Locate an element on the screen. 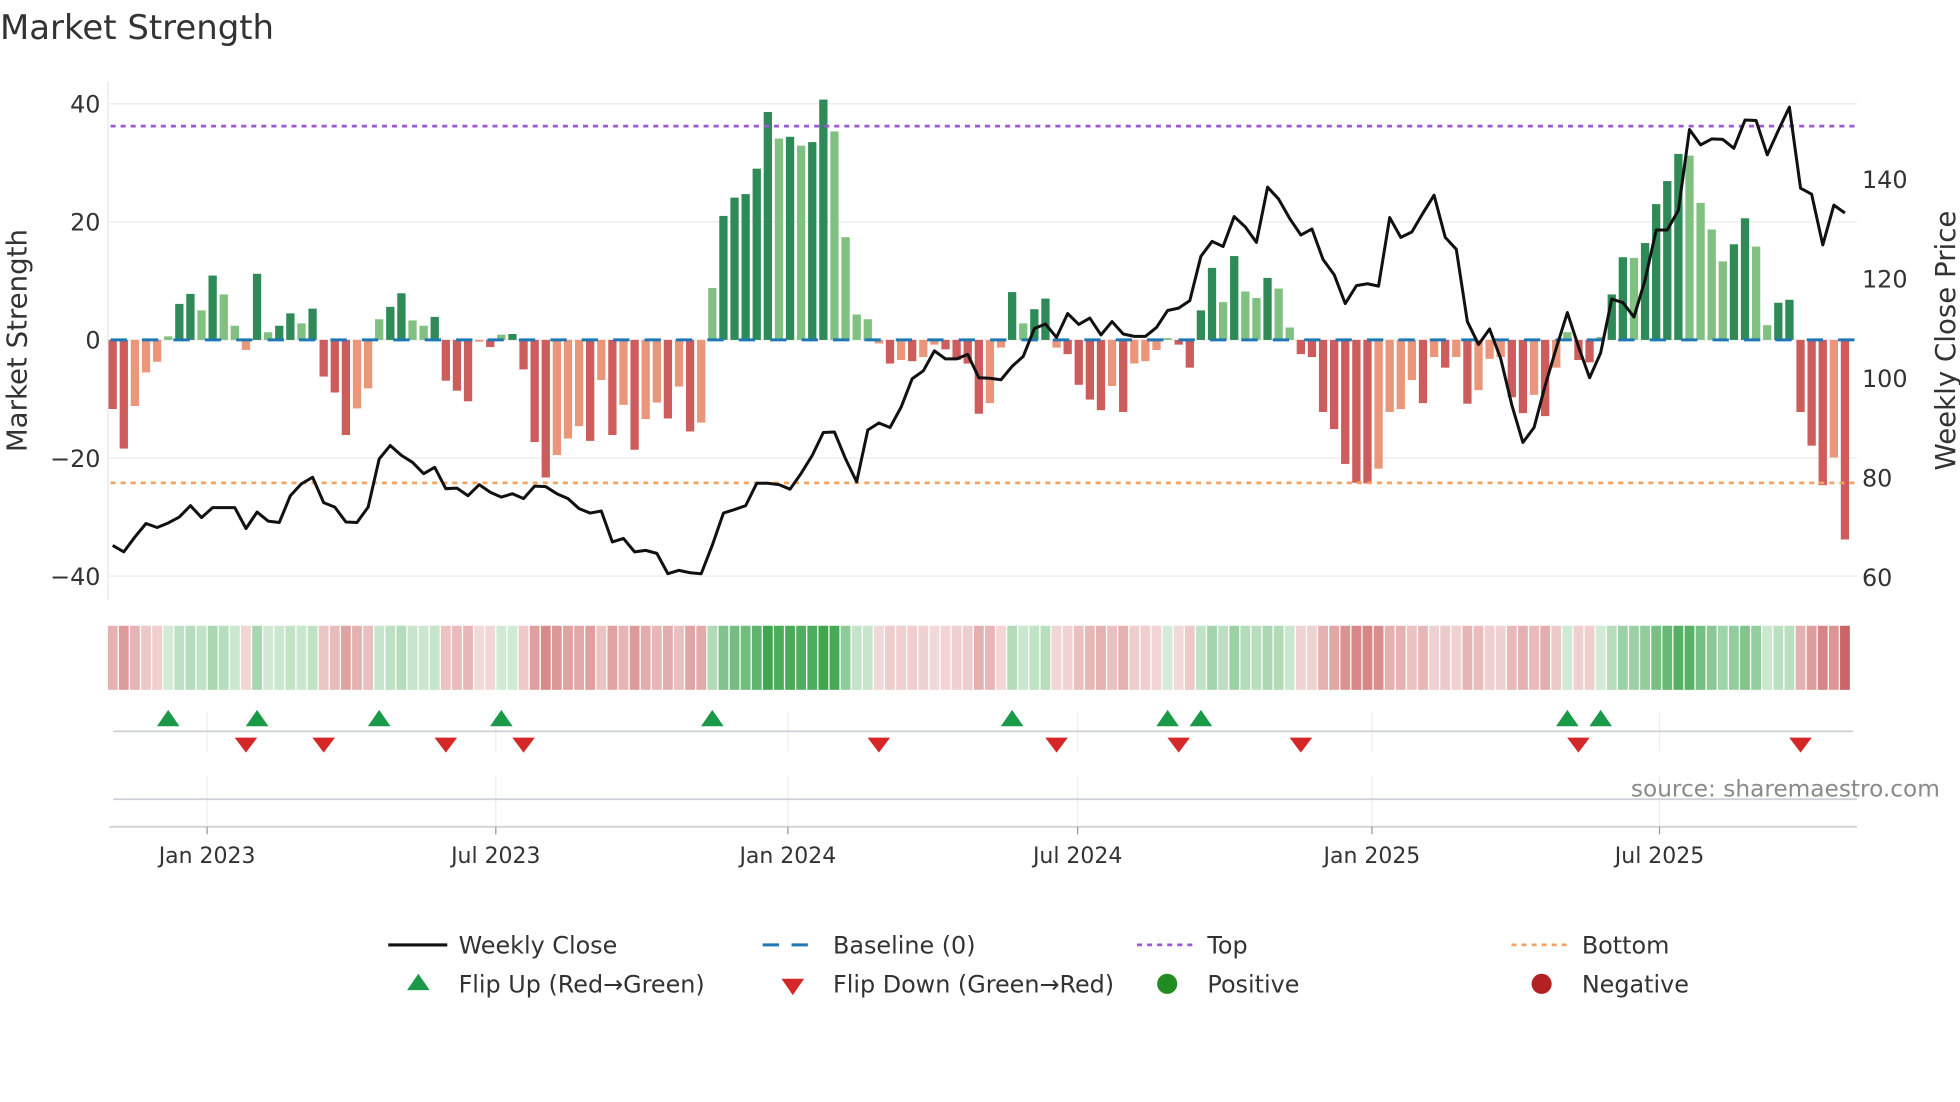 This screenshot has height=1102, width=1960. legend-item-flip-up: Flip Up (Red→Green) is located at coordinates (556, 985).